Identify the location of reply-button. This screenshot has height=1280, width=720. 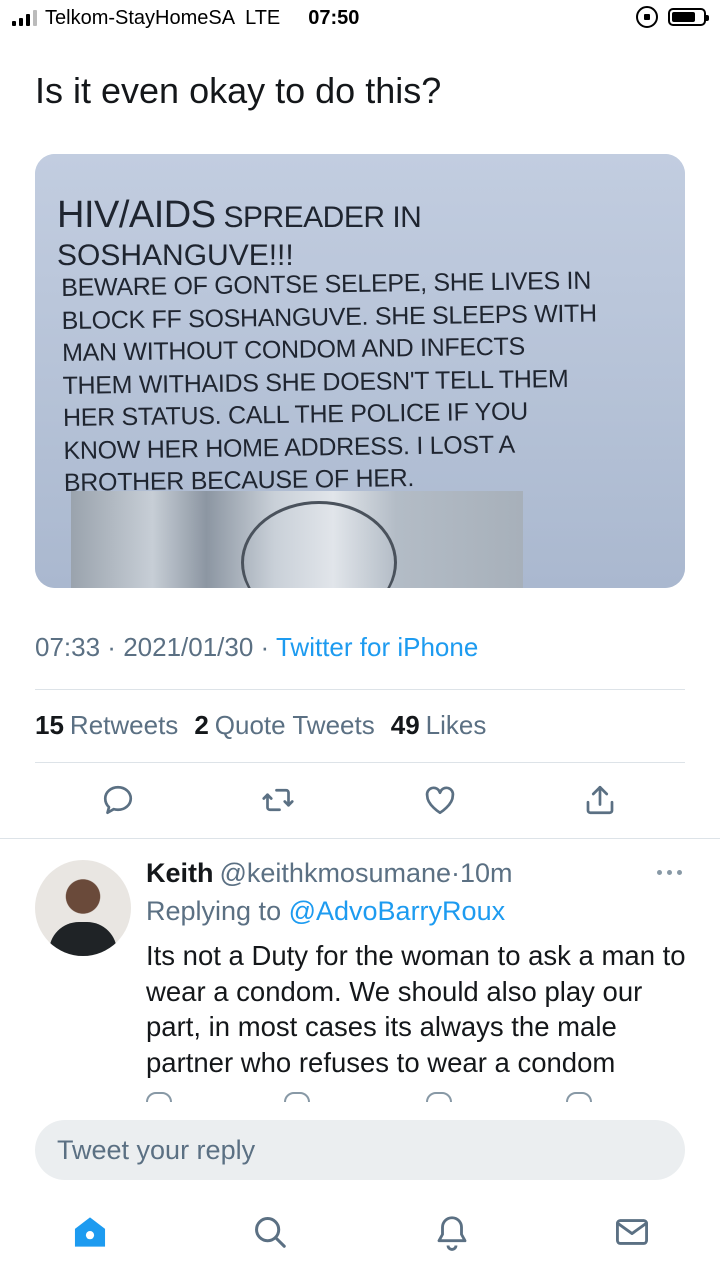
(118, 800).